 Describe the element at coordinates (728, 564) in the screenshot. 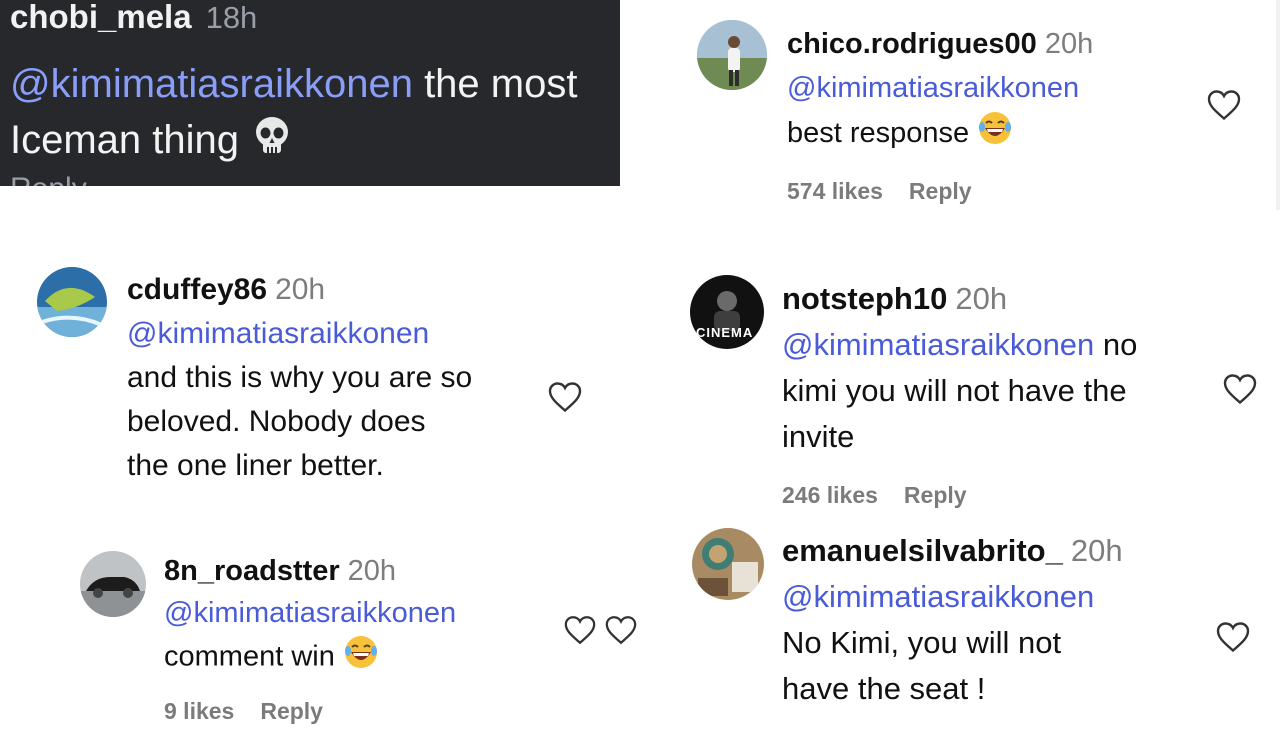

I see `avatar-emanuelsilvabrito` at that location.